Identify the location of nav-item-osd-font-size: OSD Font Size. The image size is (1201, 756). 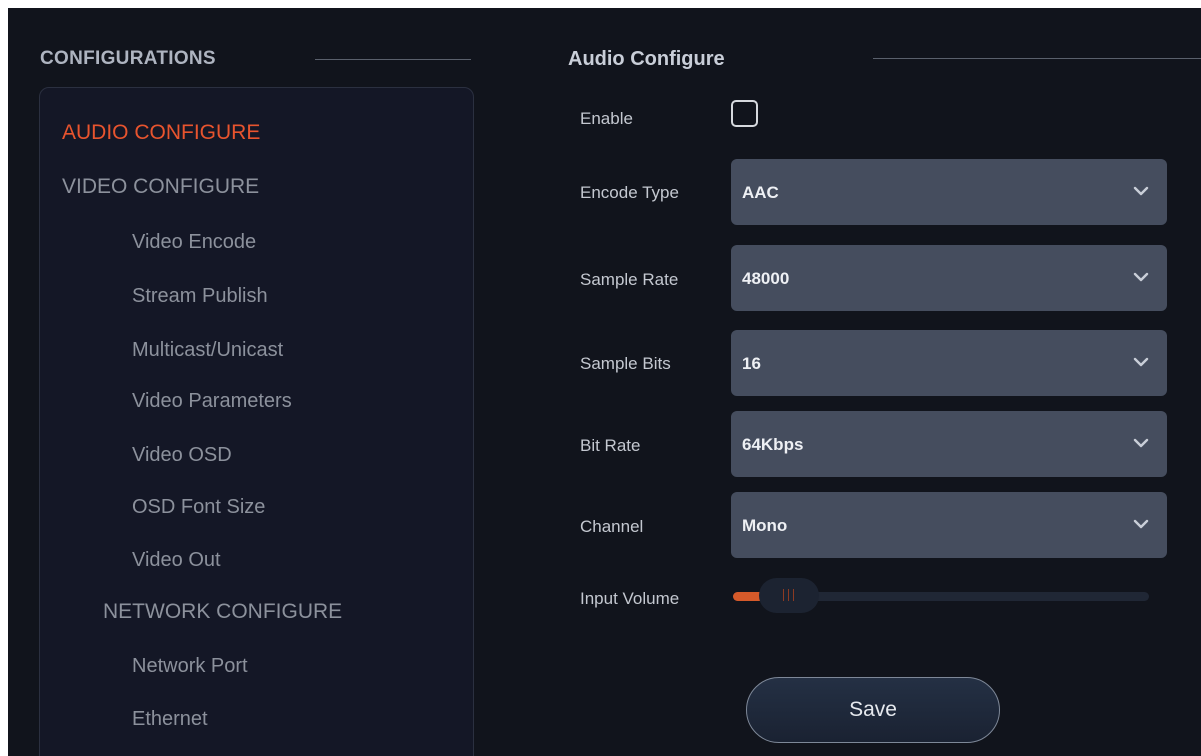
(198, 507).